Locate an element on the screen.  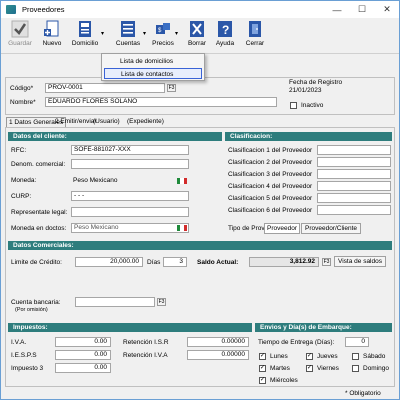
cuenta-bancaria-f3-button: F3 is located at coordinates (161, 302).